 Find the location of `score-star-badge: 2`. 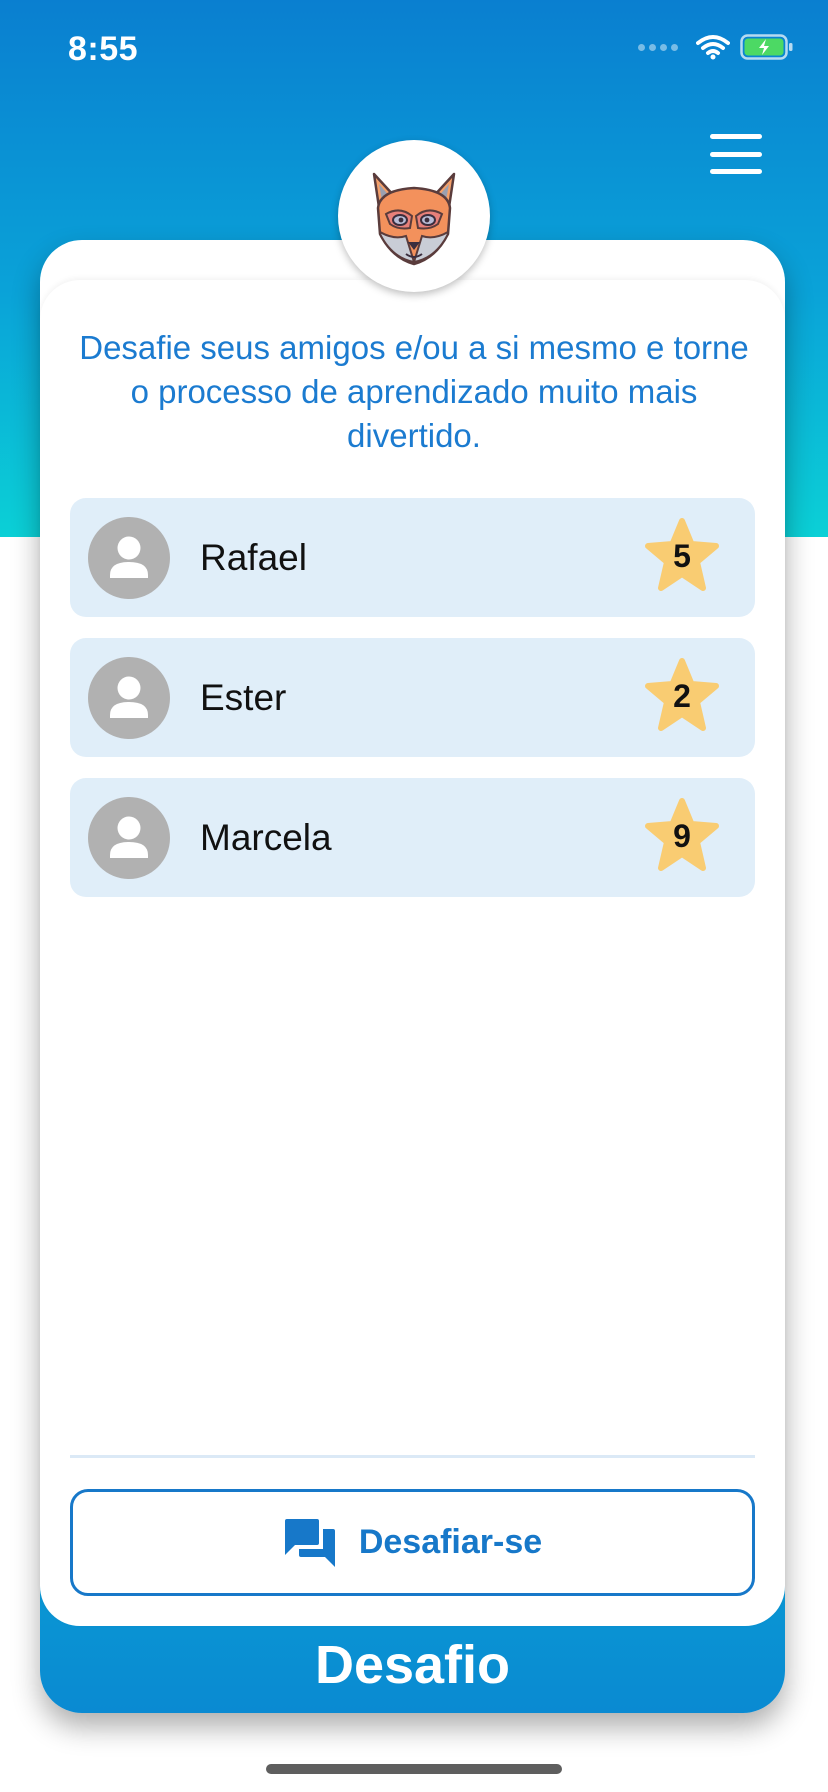

score-star-badge: 2 is located at coordinates (682, 696).